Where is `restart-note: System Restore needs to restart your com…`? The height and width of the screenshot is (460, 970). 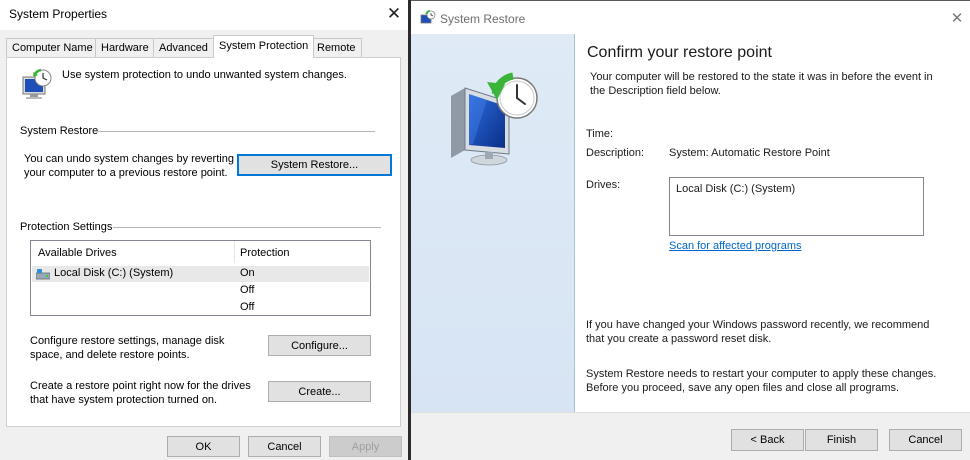 restart-note: System Restore needs to restart your com… is located at coordinates (761, 381).